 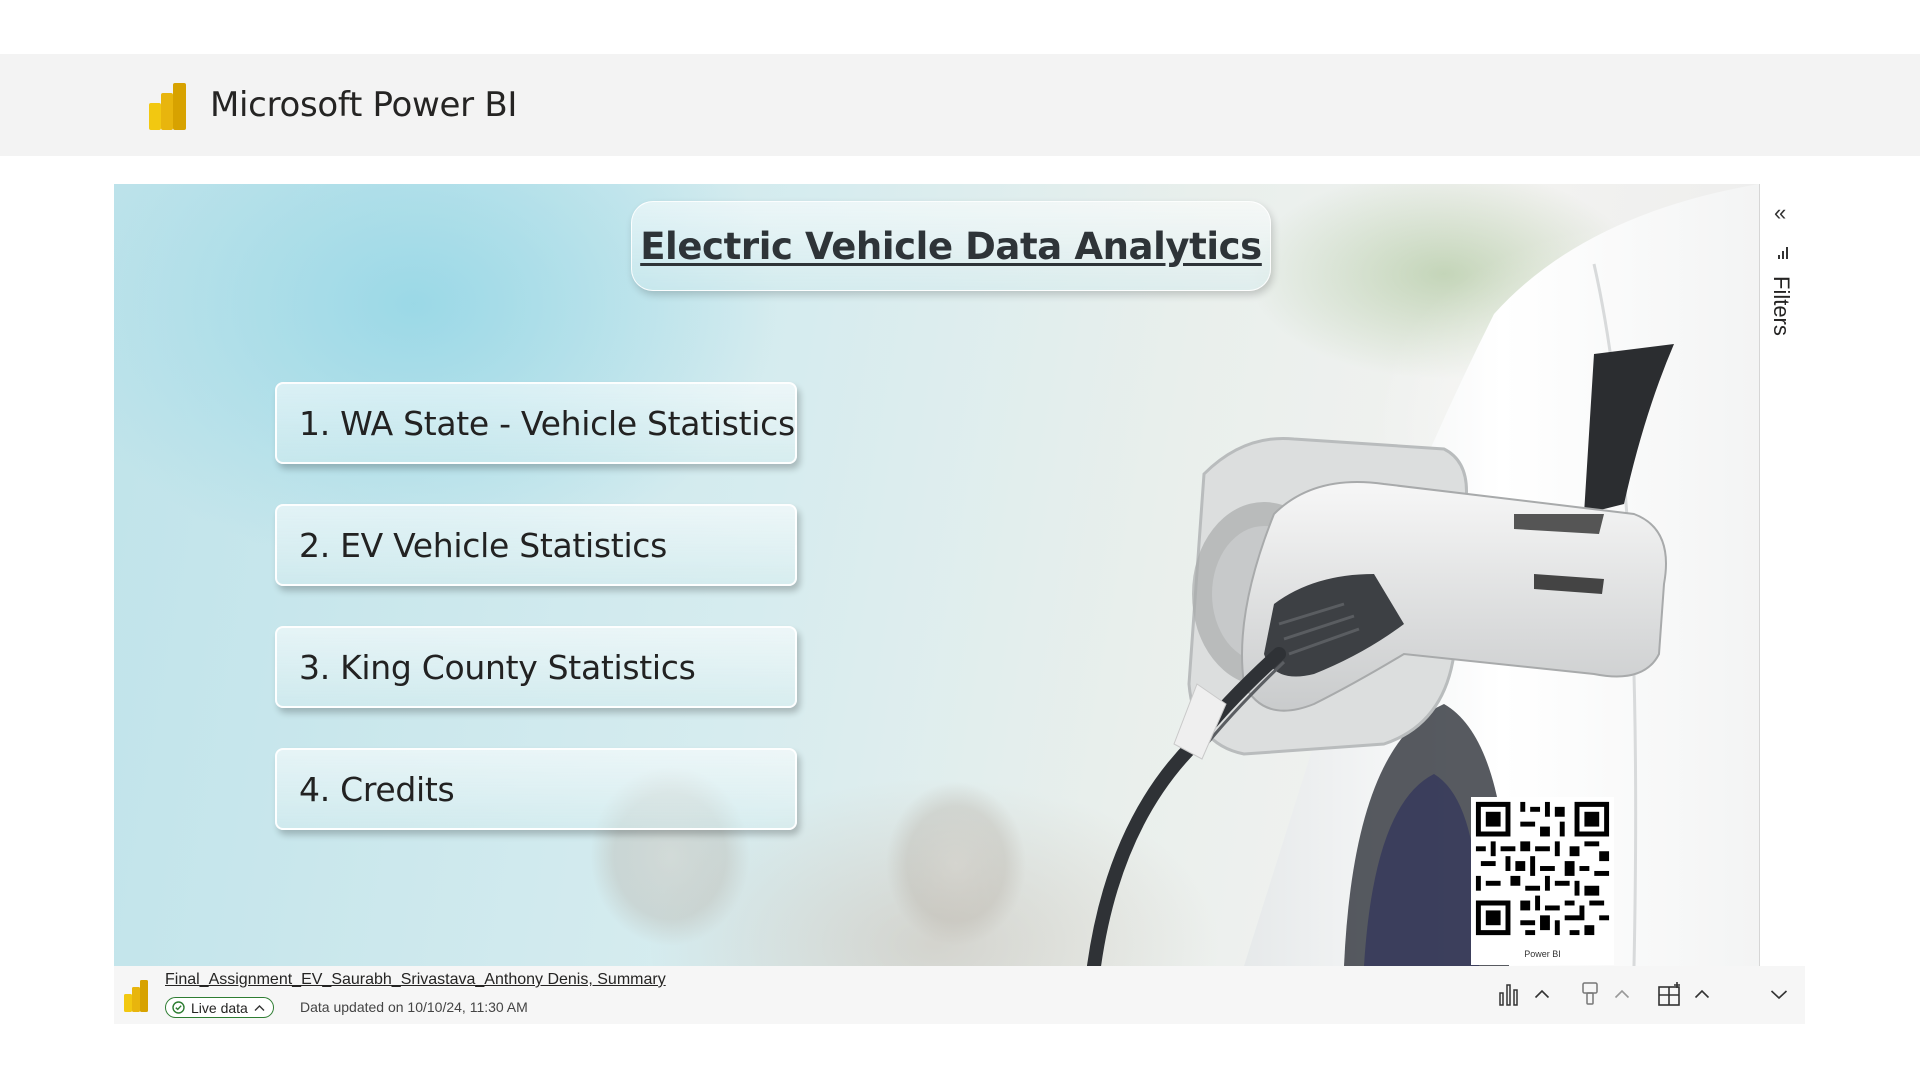 I want to click on add-table-icon, so click(x=1670, y=994).